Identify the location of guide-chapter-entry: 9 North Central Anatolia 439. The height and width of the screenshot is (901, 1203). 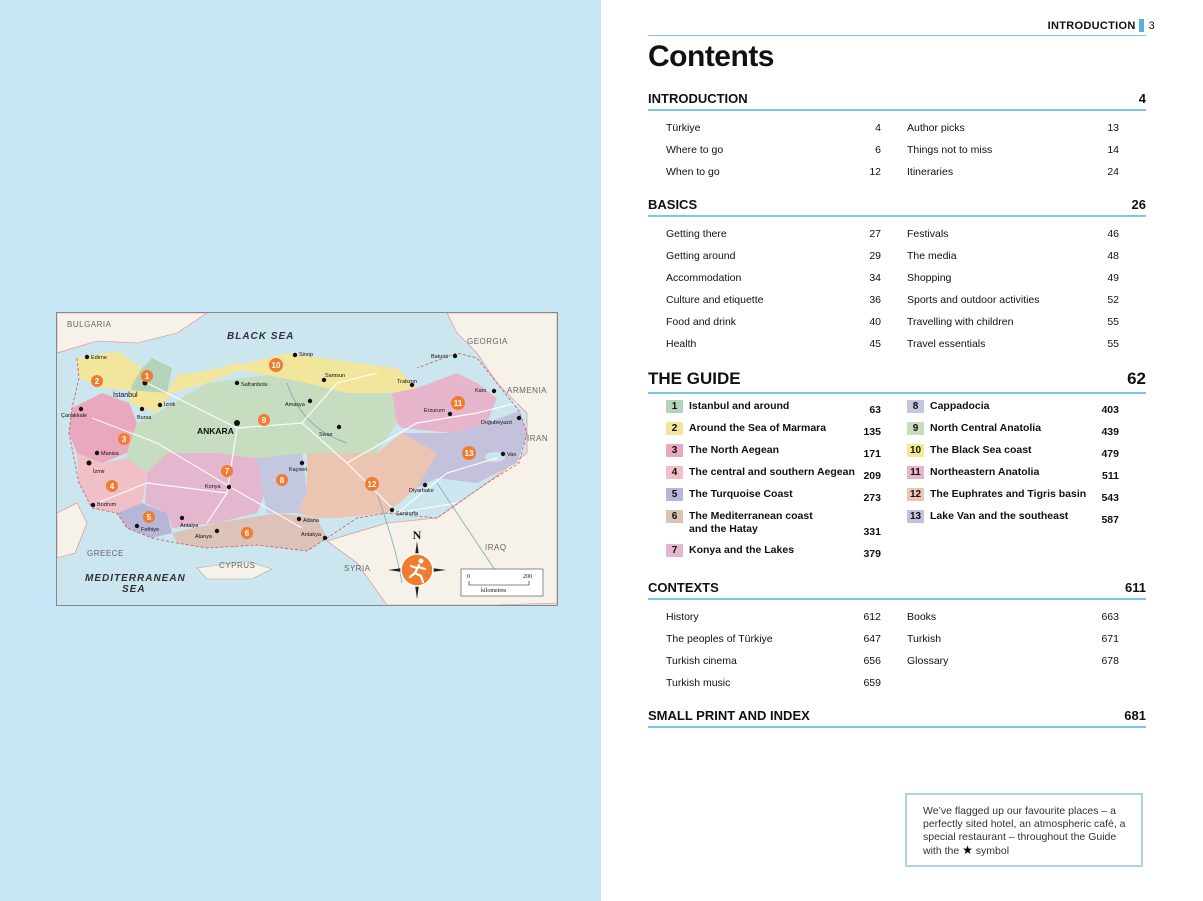
(1013, 430).